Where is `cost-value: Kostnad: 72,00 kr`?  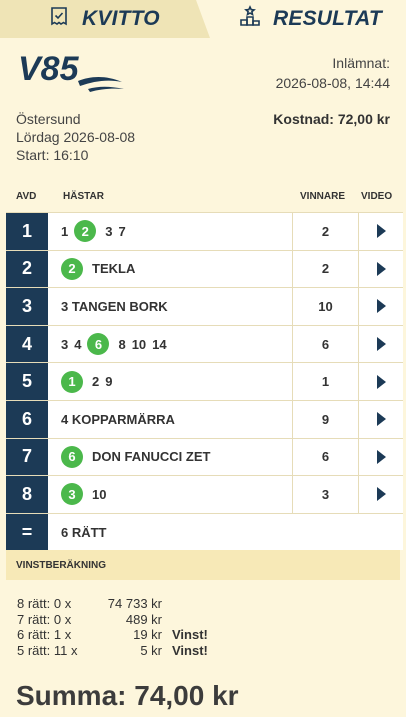 cost-value: Kostnad: 72,00 kr is located at coordinates (331, 119).